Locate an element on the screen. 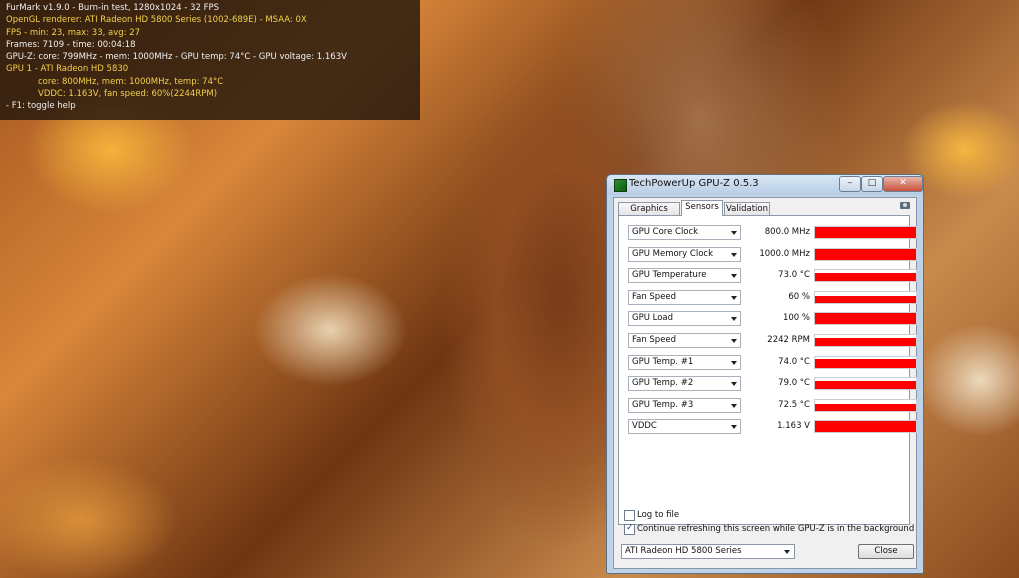 This screenshot has width=1019, height=578. sensor-name-label: GPU Temperature is located at coordinates (669, 275).